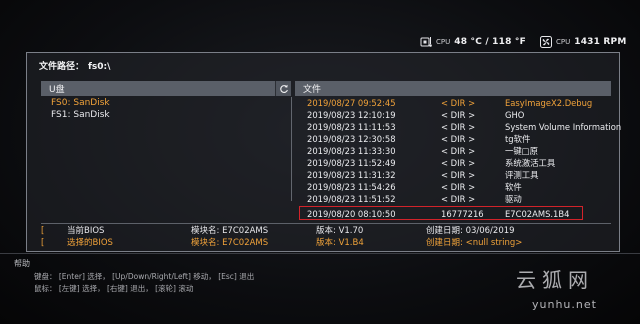  I want to click on cpu-temp-label: CPU, so click(443, 42).